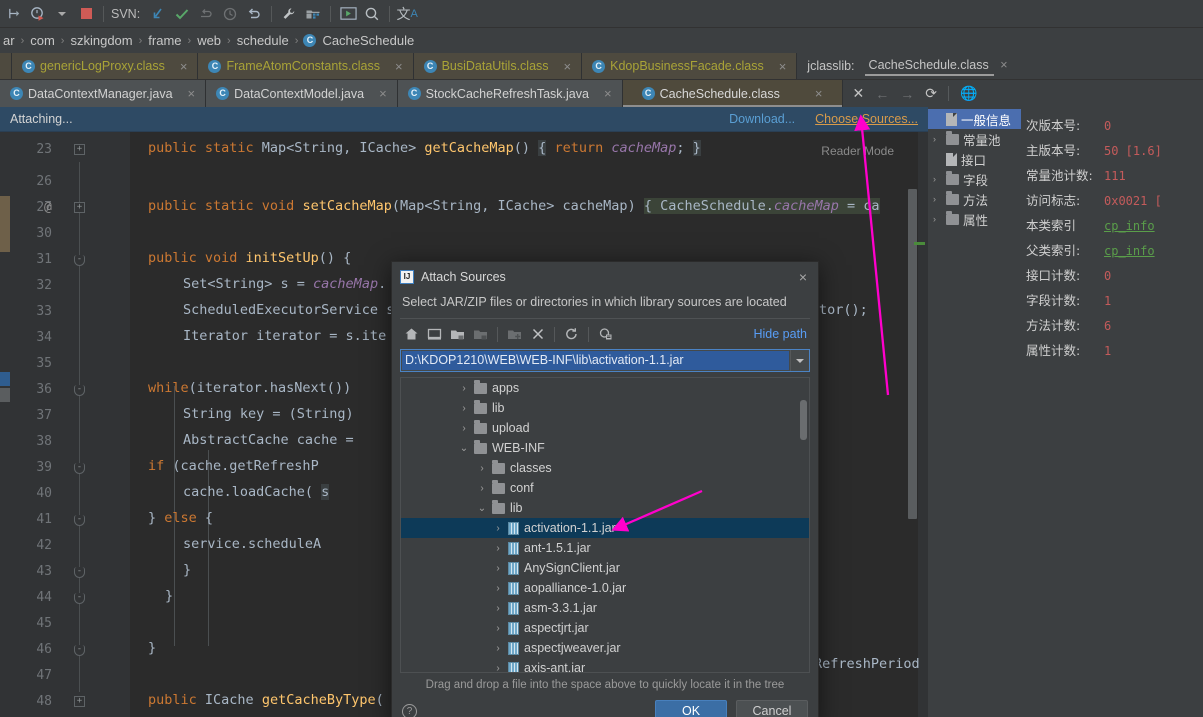 The width and height of the screenshot is (1203, 717). Describe the element at coordinates (434, 334) in the screenshot. I see `desktop-icon` at that location.